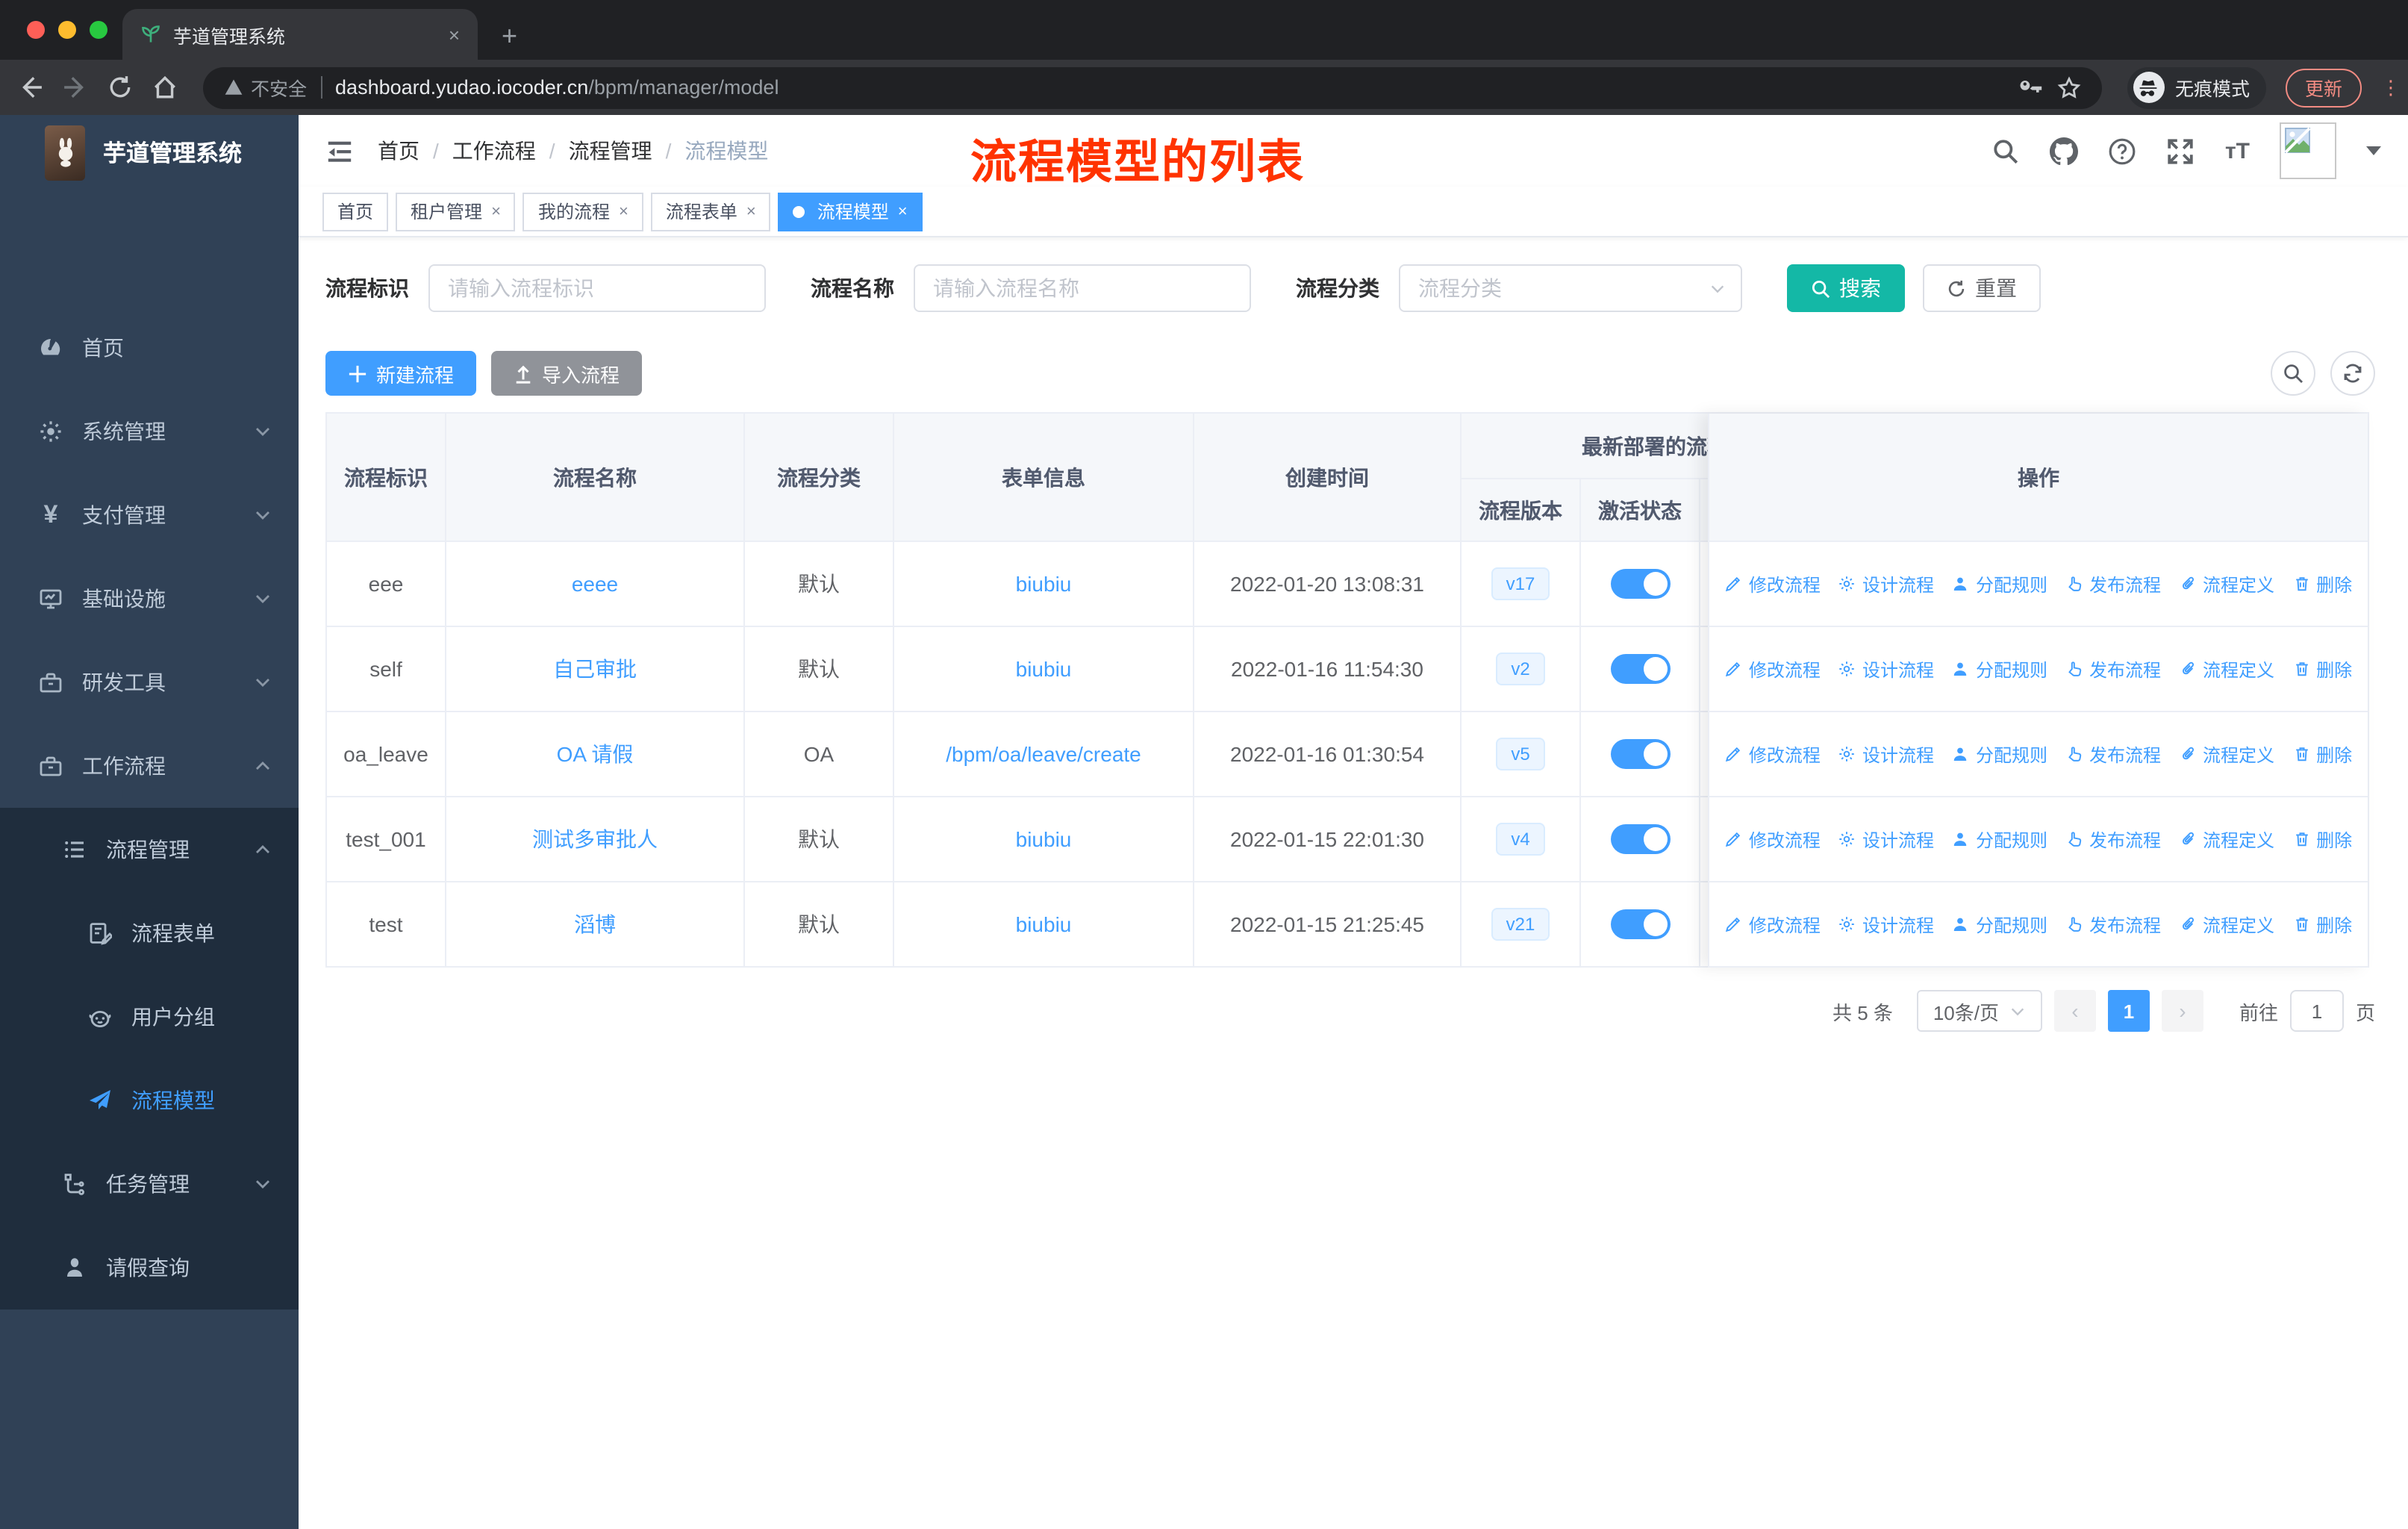  What do you see at coordinates (98, 30) in the screenshot?
I see `maximize-window-button` at bounding box center [98, 30].